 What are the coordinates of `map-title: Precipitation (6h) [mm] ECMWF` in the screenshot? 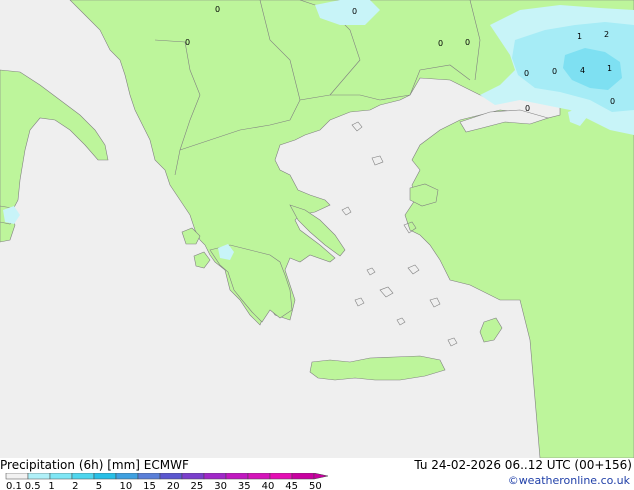 It's located at (94, 465).